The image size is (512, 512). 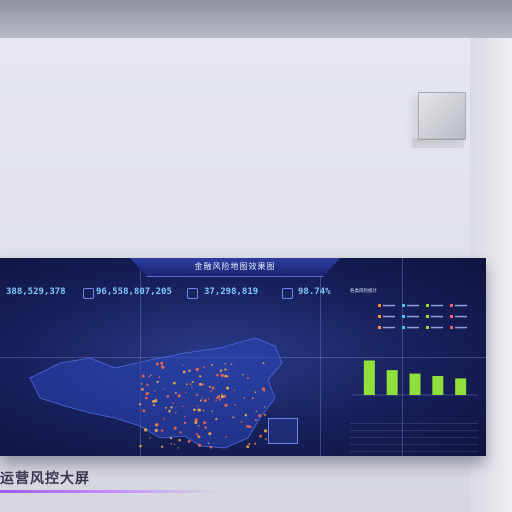 I want to click on kpi-value: 98.74%, so click(x=314, y=292).